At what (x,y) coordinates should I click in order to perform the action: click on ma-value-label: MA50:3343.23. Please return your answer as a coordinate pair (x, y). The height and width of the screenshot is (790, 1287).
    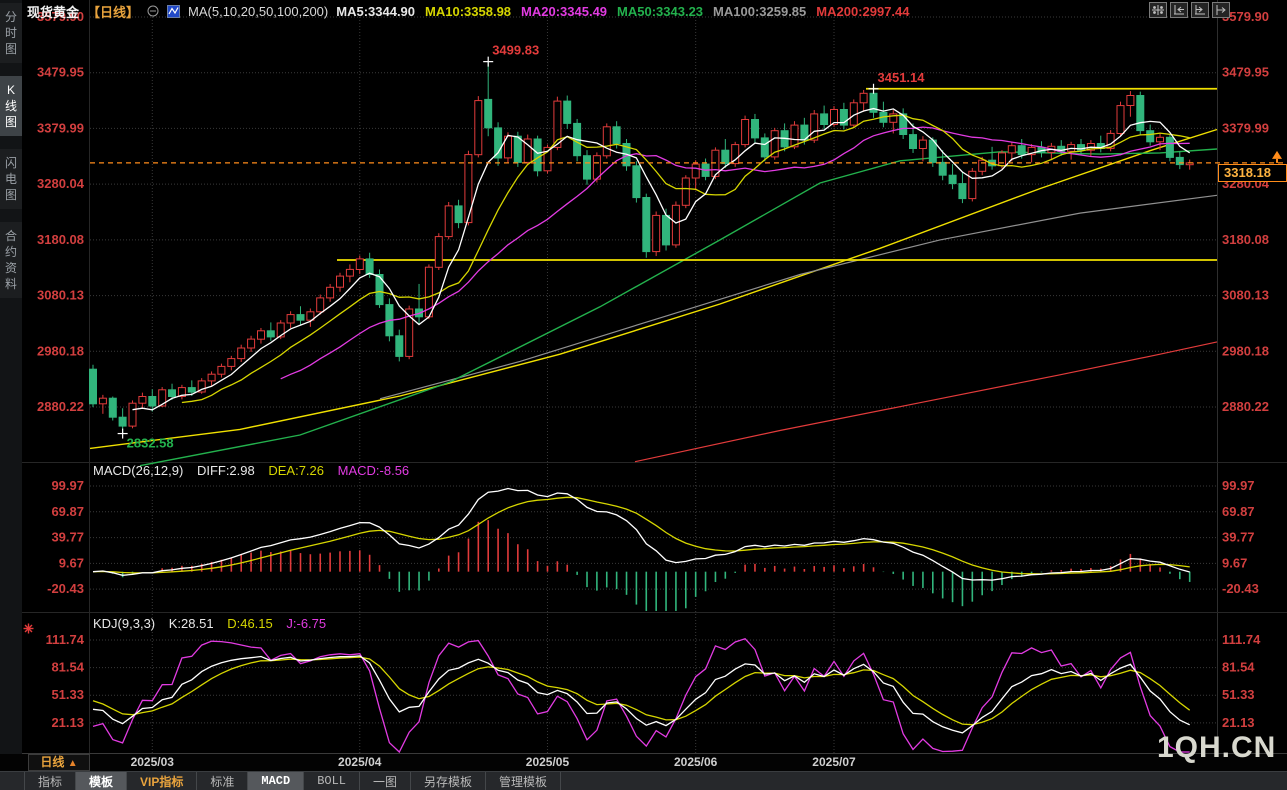
    Looking at the image, I should click on (660, 11).